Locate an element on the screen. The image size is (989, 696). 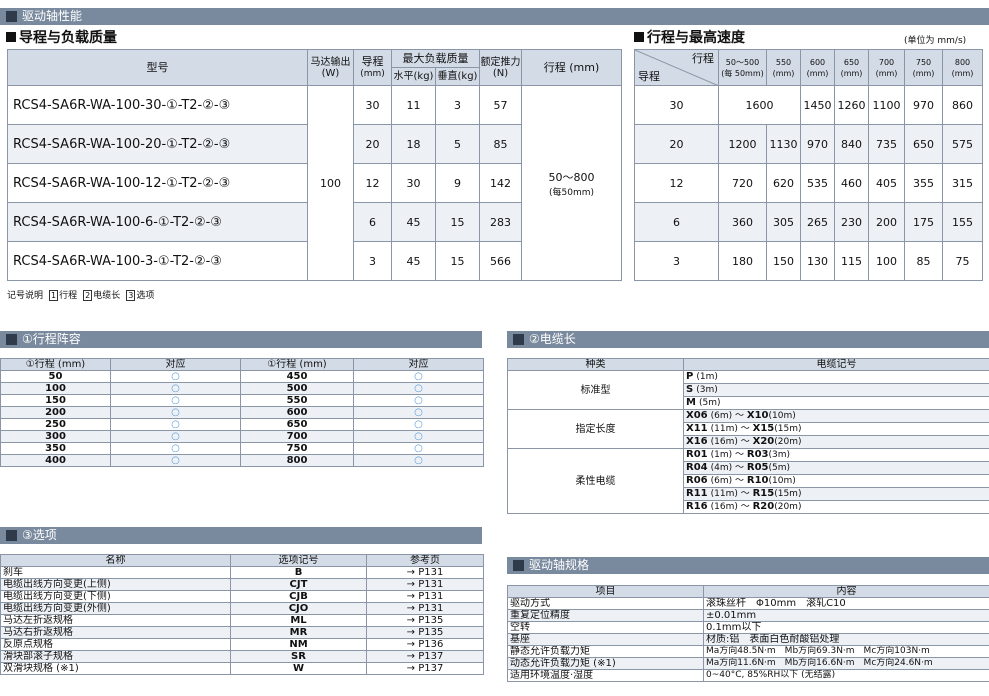
h-cell: 30 is located at coordinates (413, 183).